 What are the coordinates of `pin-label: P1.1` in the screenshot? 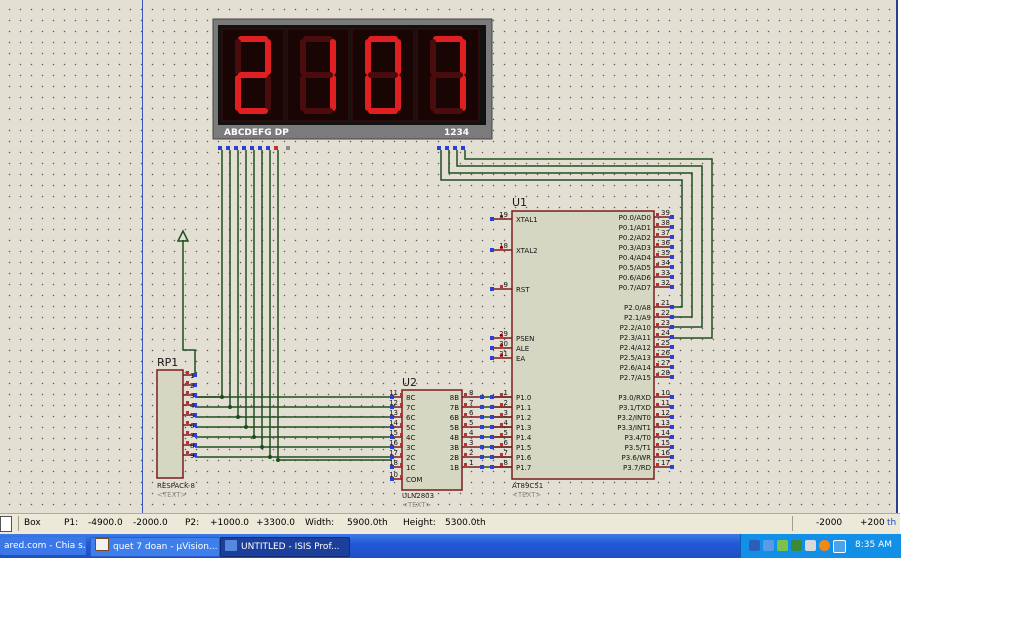 It's located at (523, 408).